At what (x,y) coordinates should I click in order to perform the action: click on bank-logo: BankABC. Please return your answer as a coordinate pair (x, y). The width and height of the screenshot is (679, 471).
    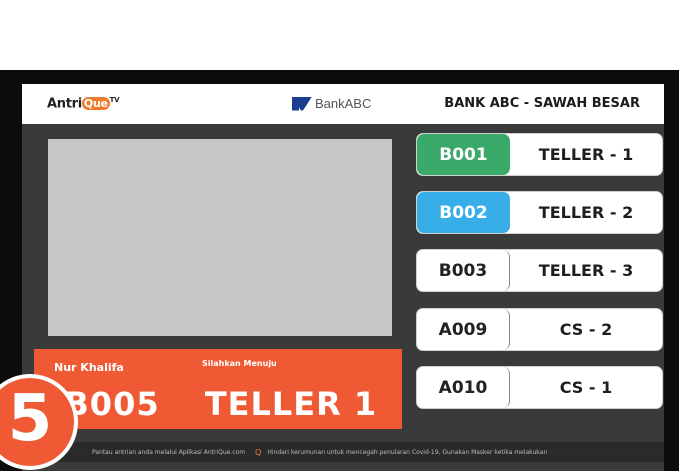
    Looking at the image, I should click on (331, 103).